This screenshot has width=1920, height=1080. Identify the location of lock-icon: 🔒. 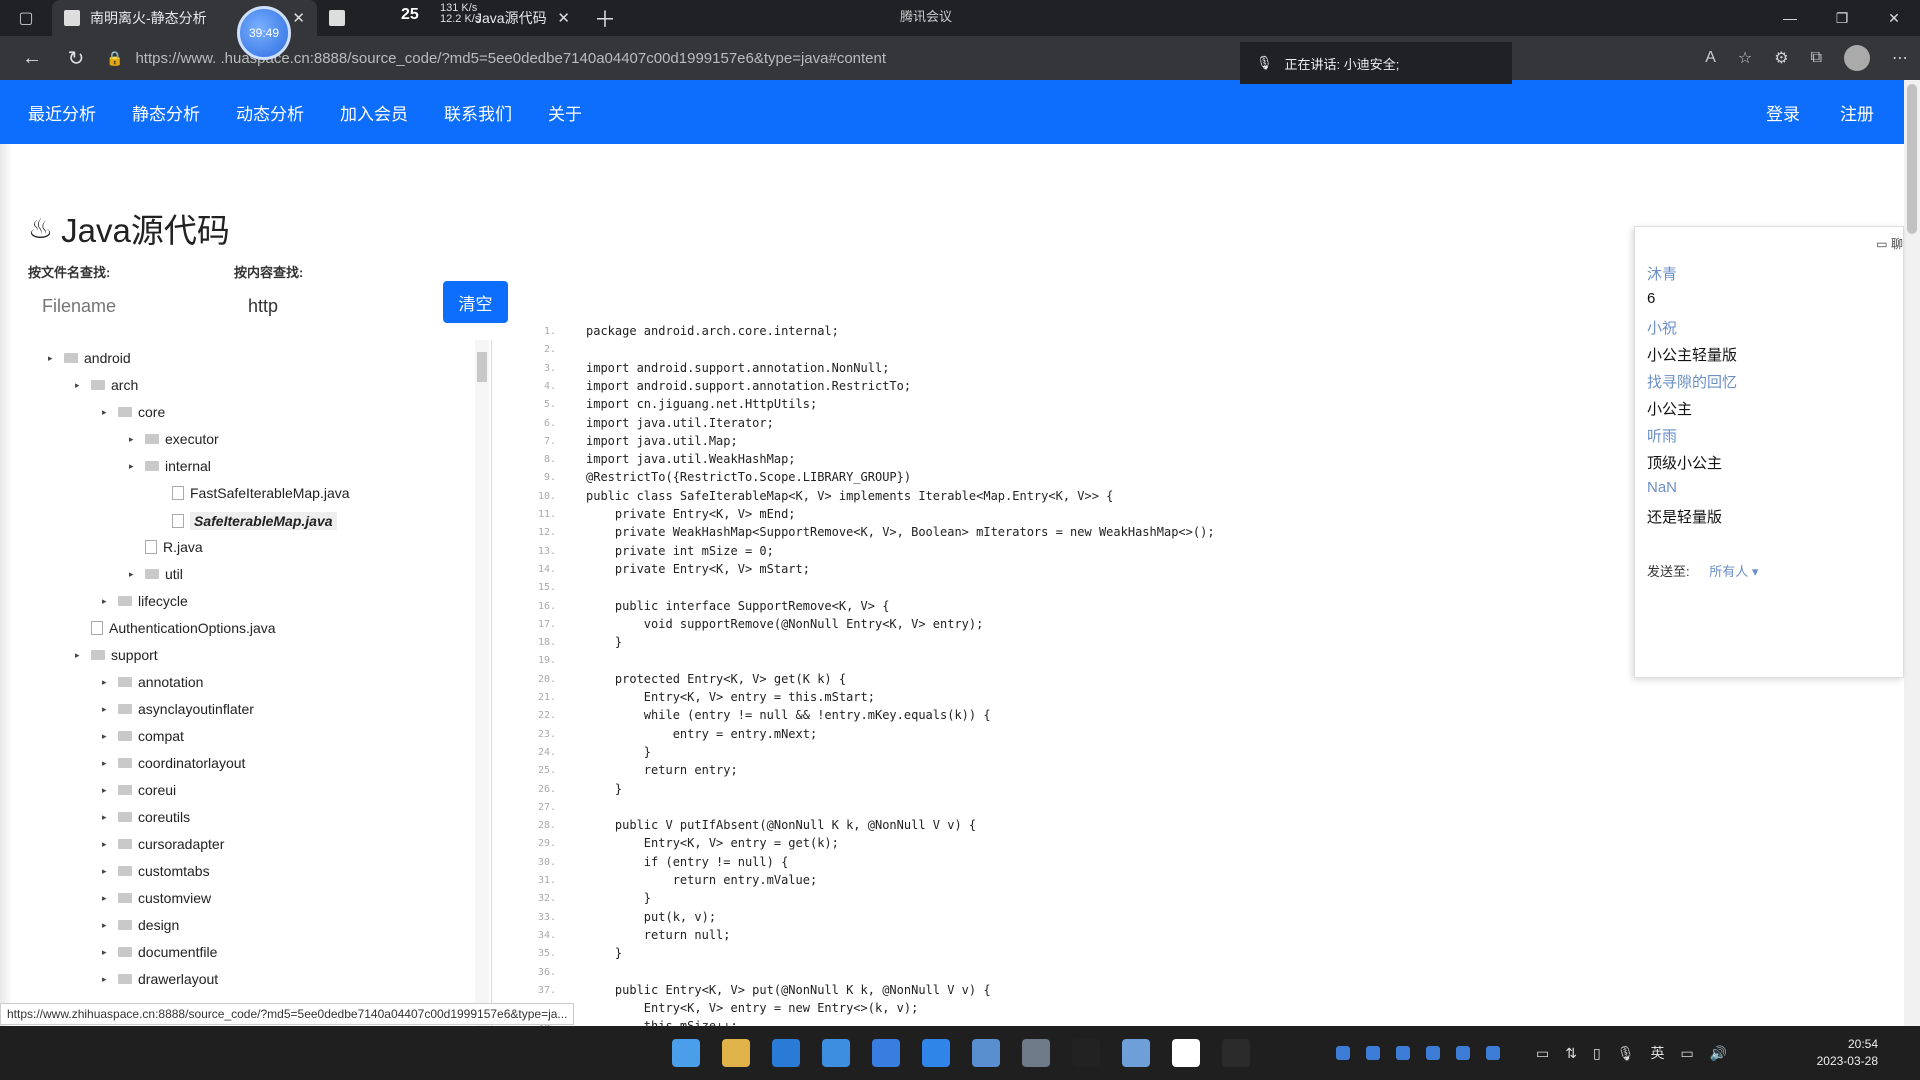
(114, 58).